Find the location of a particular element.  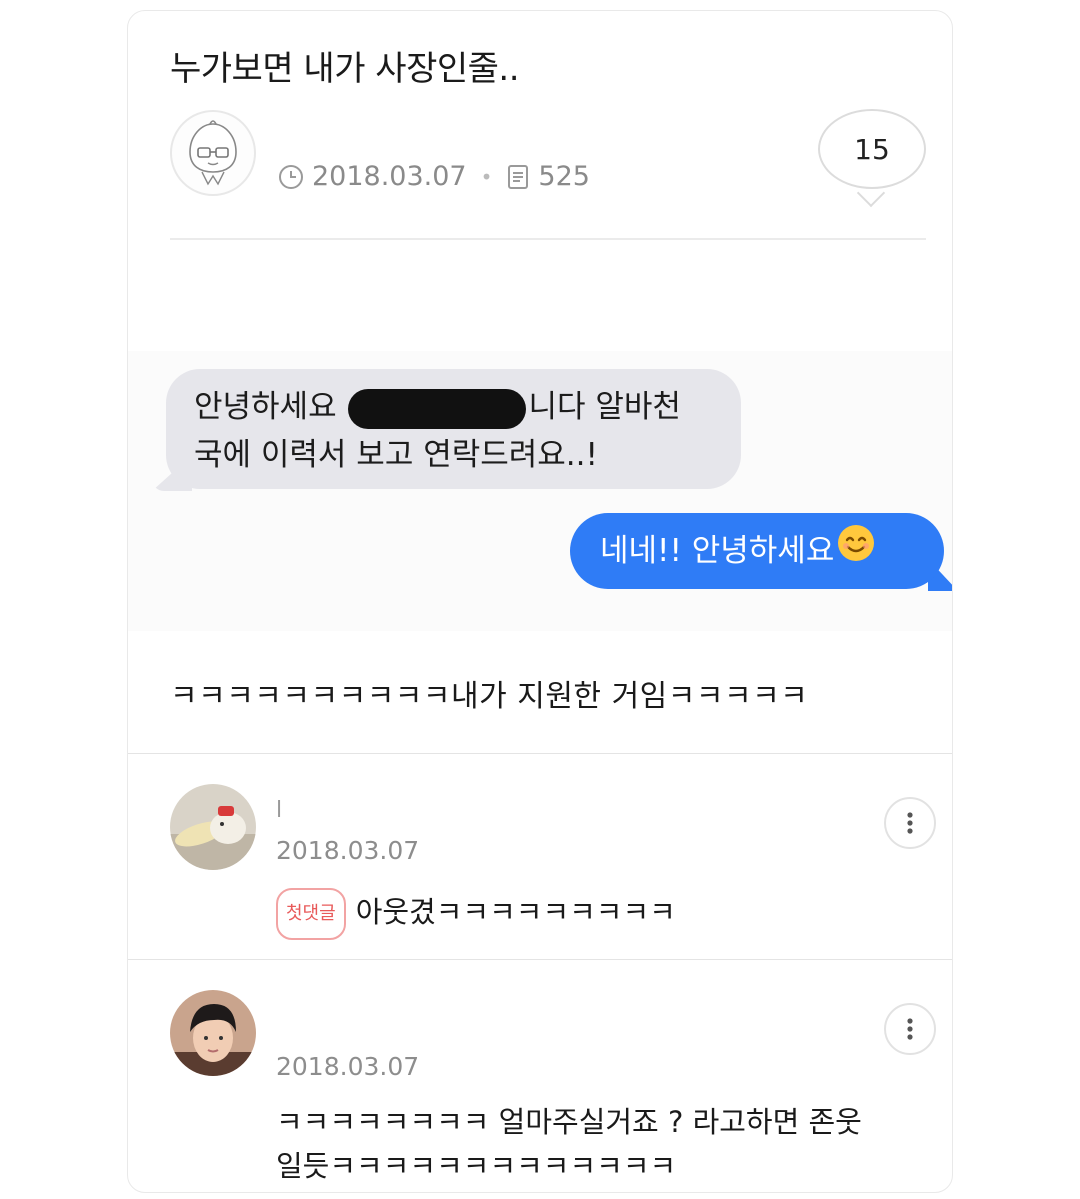

comment-count: 15 is located at coordinates (872, 149).